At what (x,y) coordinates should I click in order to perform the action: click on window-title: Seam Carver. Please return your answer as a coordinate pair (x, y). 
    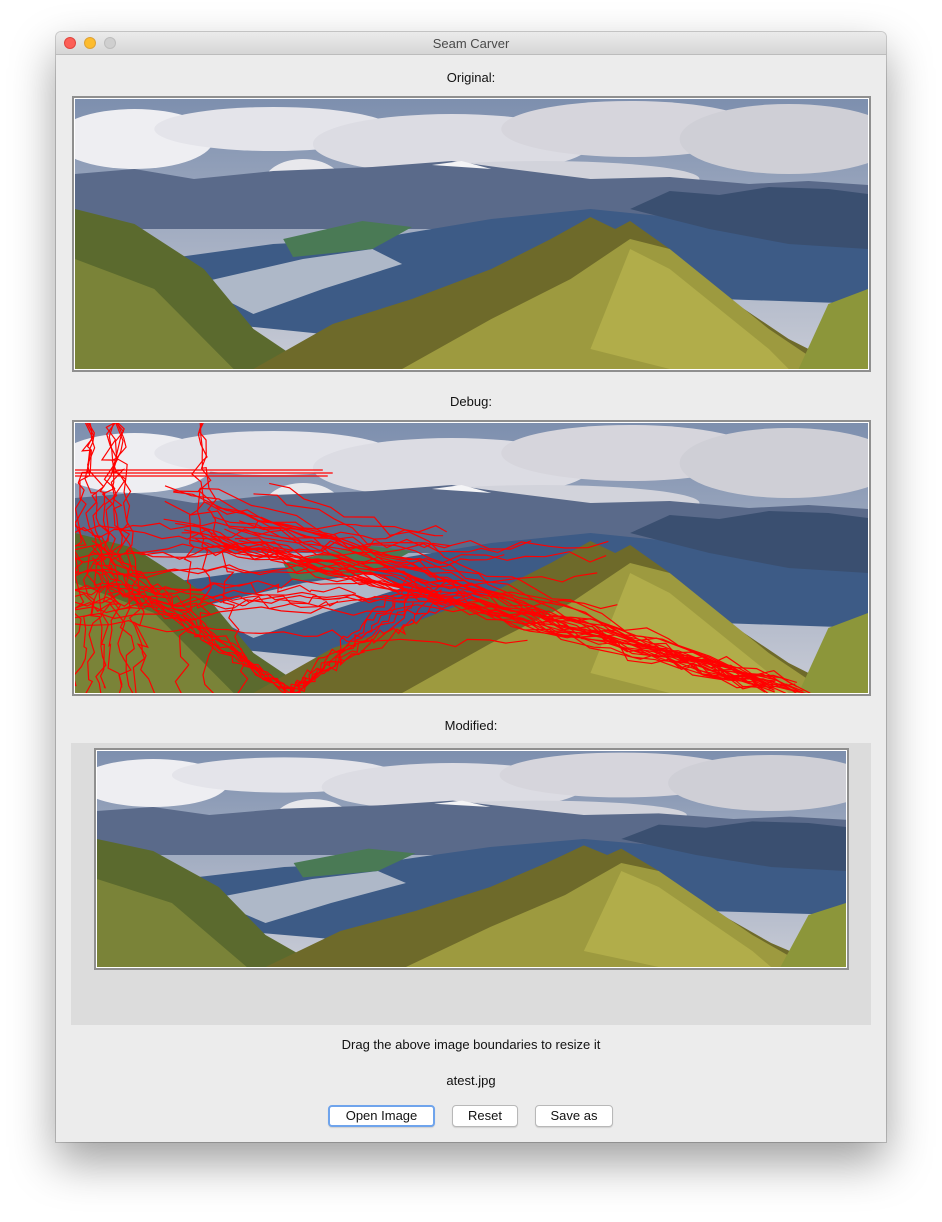
    Looking at the image, I should click on (471, 43).